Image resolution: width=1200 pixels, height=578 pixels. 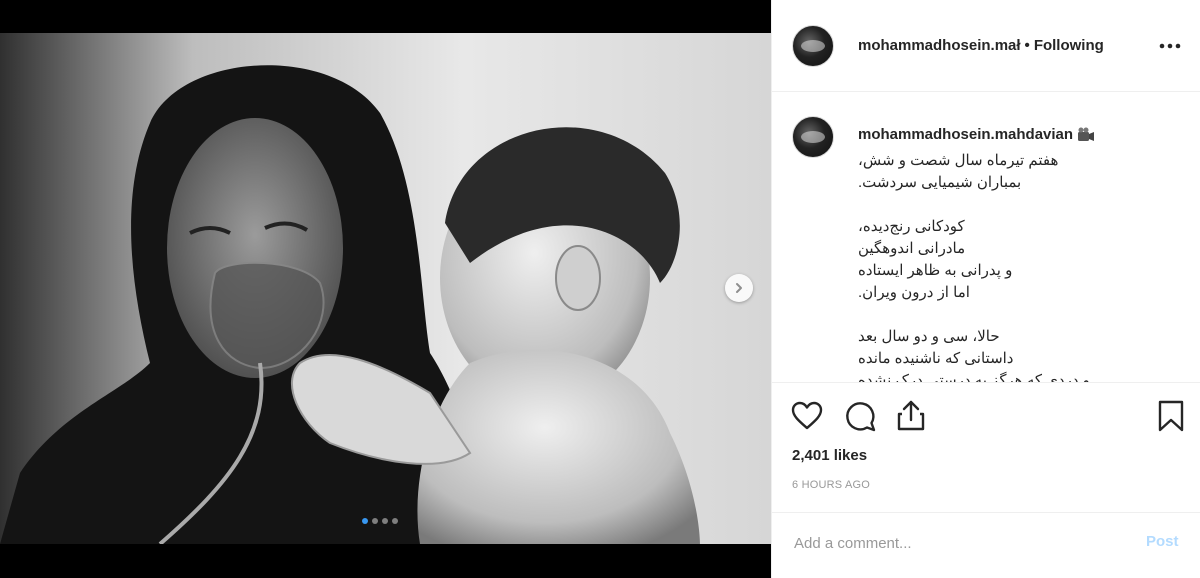 I want to click on comment-button, so click(x=860, y=416).